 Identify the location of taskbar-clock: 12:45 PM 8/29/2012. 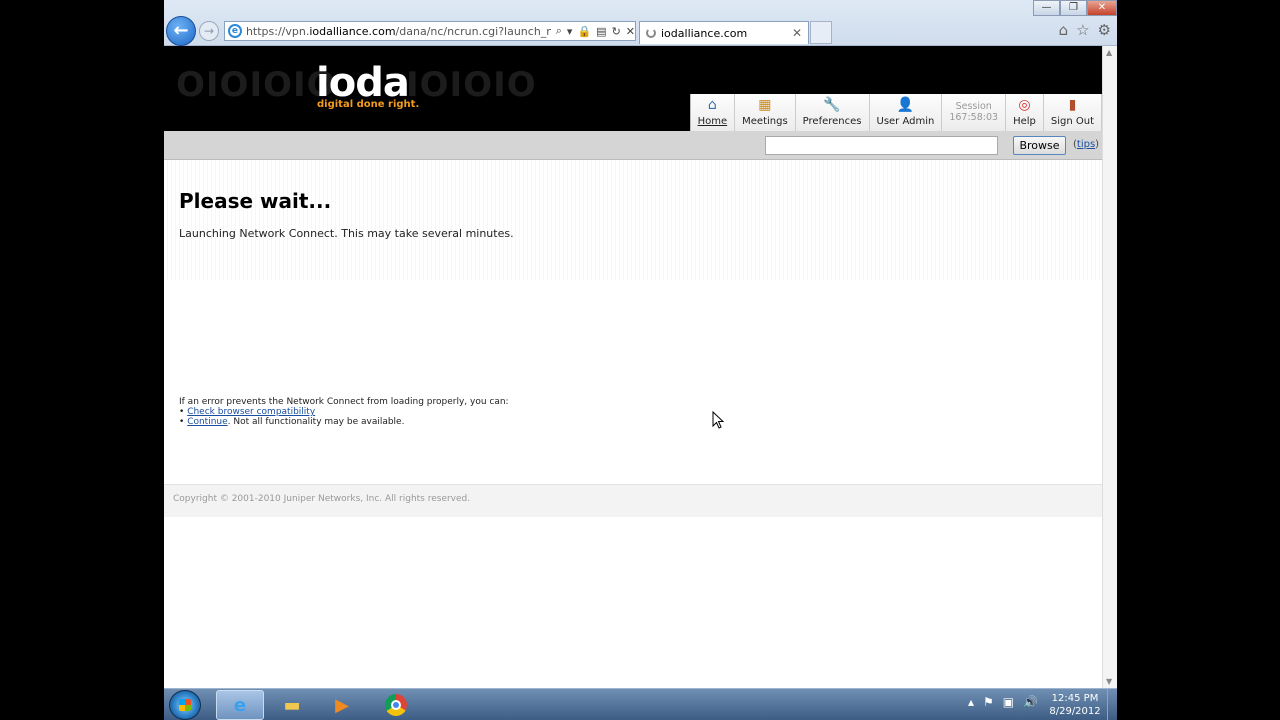
(1075, 705).